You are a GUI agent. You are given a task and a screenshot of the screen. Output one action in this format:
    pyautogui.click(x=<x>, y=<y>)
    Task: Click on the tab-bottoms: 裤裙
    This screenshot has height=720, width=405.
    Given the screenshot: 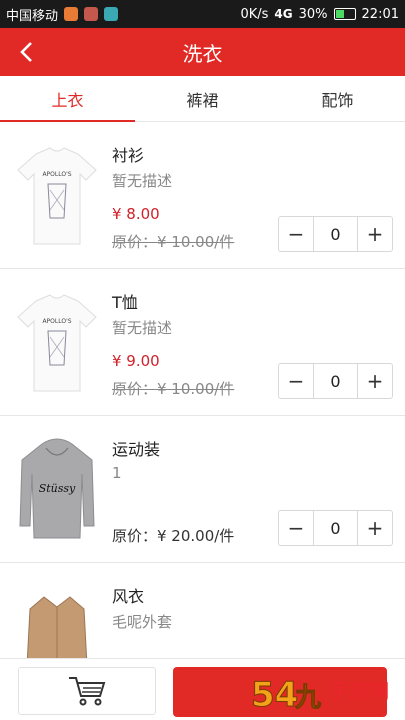 What is the action you would take?
    pyautogui.click(x=202, y=98)
    